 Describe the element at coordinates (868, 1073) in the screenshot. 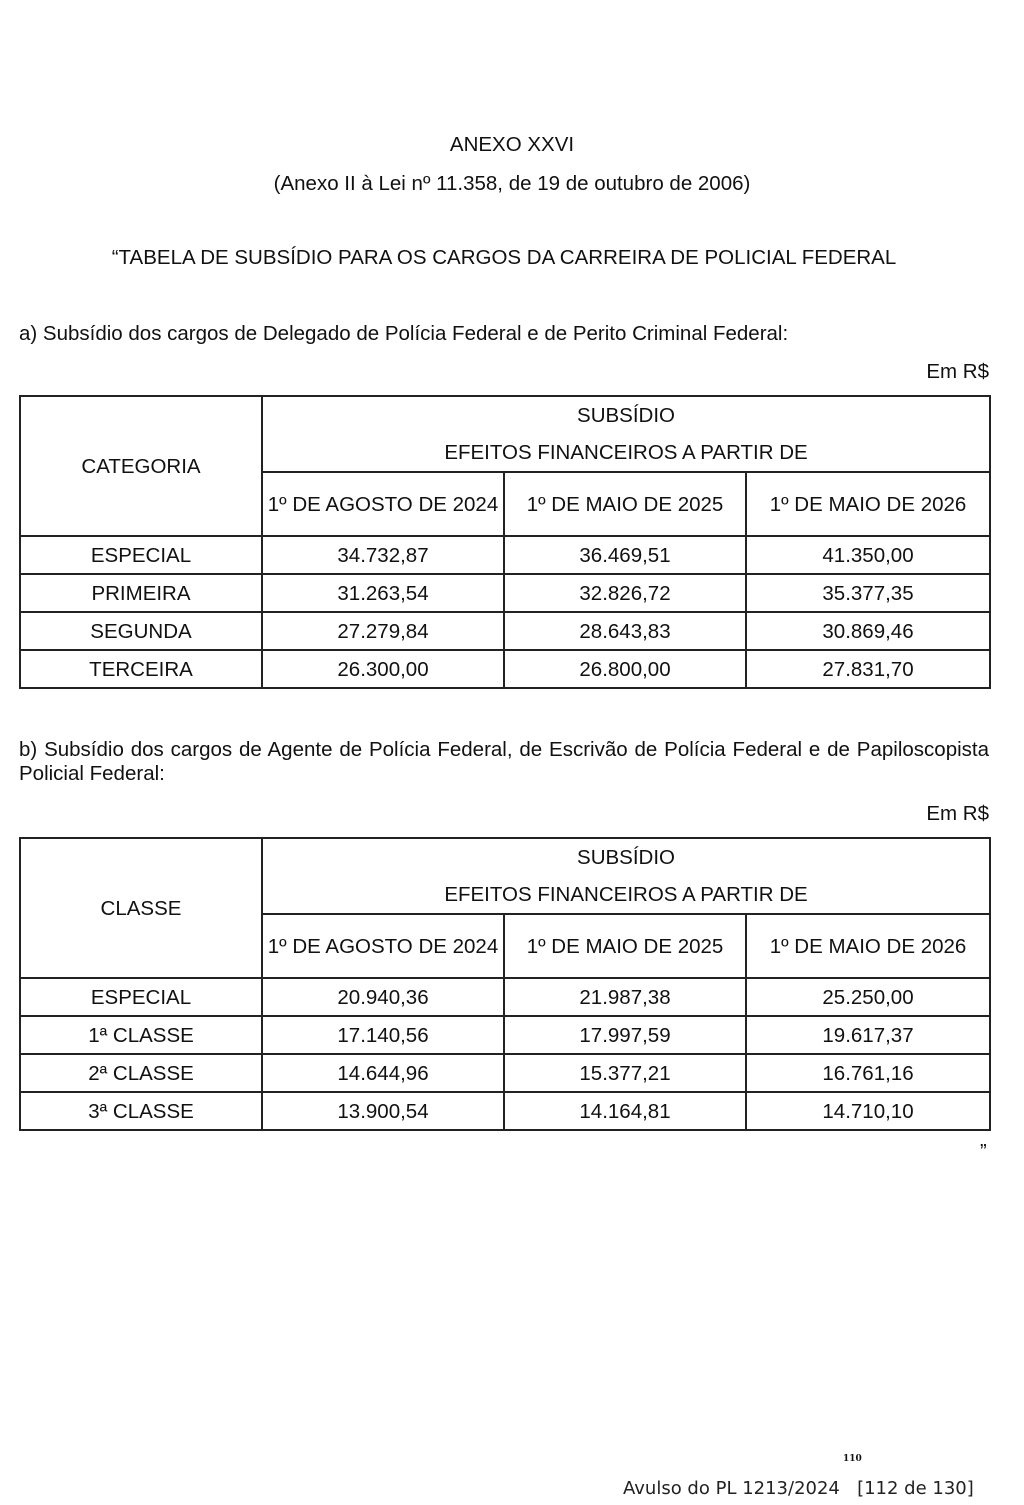

I see `table-cell: 16.761,16` at that location.